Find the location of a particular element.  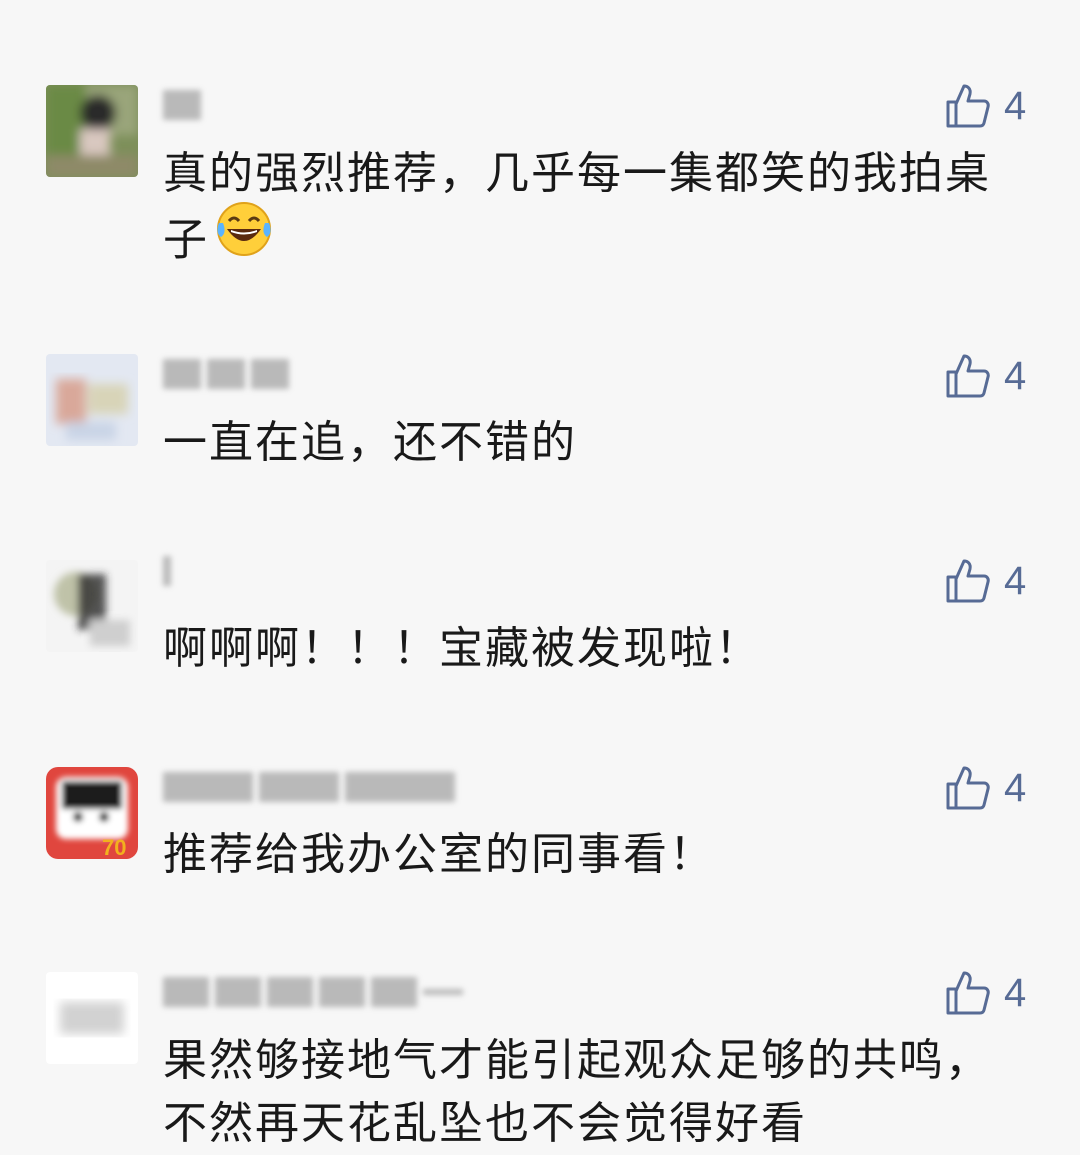

comment-text: 啊啊啊！！！宝藏被发现啦！ is located at coordinates (578, 648).